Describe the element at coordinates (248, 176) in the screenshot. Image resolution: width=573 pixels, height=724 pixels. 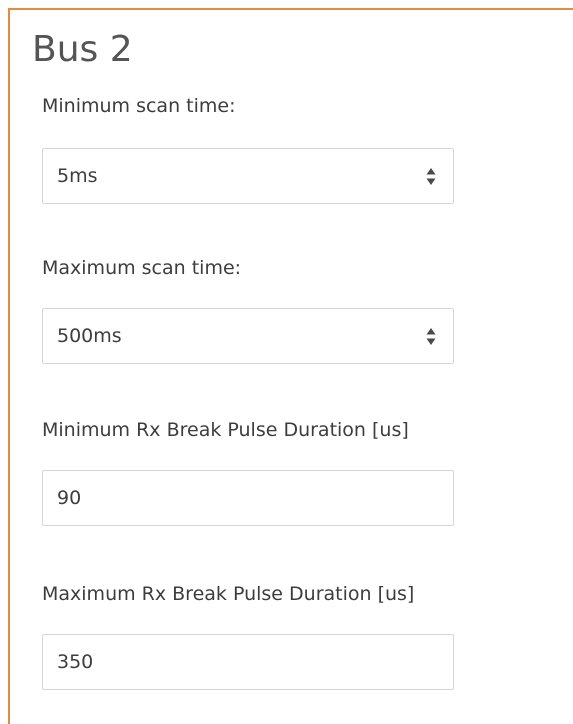
I see `min-scan-time-select: 5ms` at that location.